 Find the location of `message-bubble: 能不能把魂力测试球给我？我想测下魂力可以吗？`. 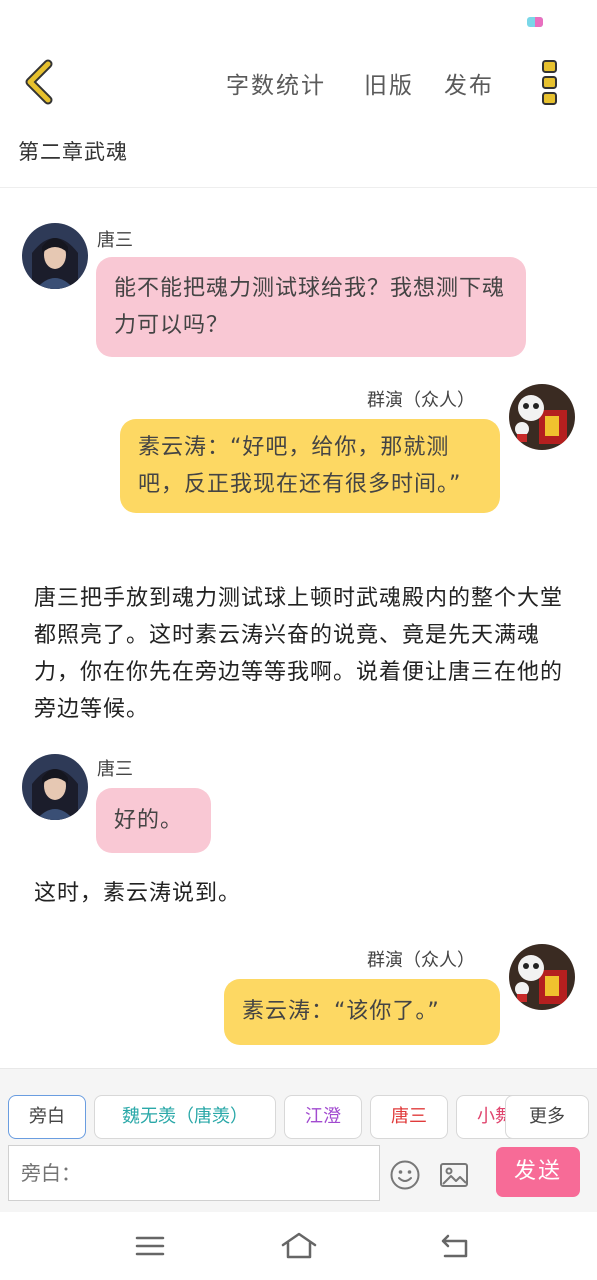

message-bubble: 能不能把魂力测试球给我？我想测下魂力可以吗？ is located at coordinates (311, 307).